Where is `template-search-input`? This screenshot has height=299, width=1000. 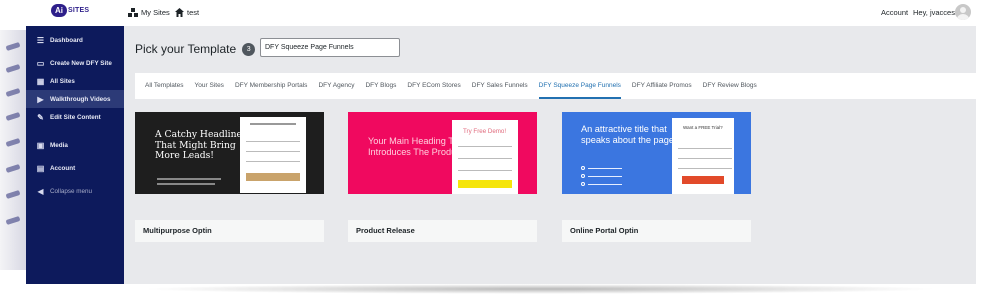
template-search-input is located at coordinates (330, 47).